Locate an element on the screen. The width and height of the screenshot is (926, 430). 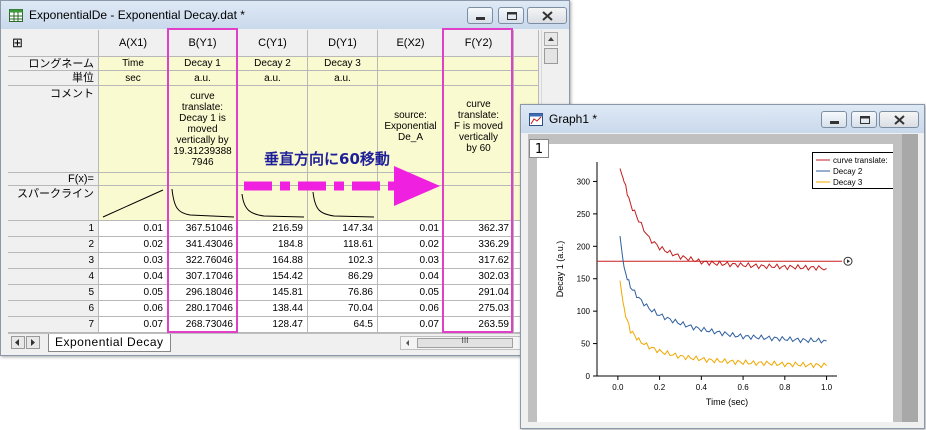
row-label-longname: ロングネーム is located at coordinates (53, 64).